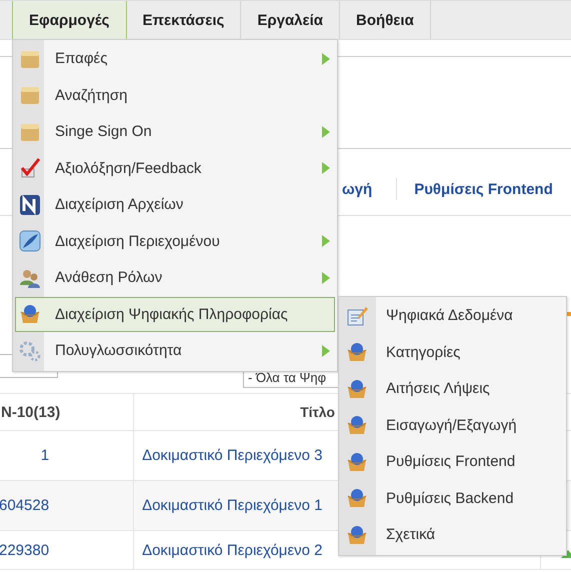 Image resolution: width=571 pixels, height=572 pixels. What do you see at coordinates (357, 315) in the screenshot?
I see `note-pencil-icon` at bounding box center [357, 315].